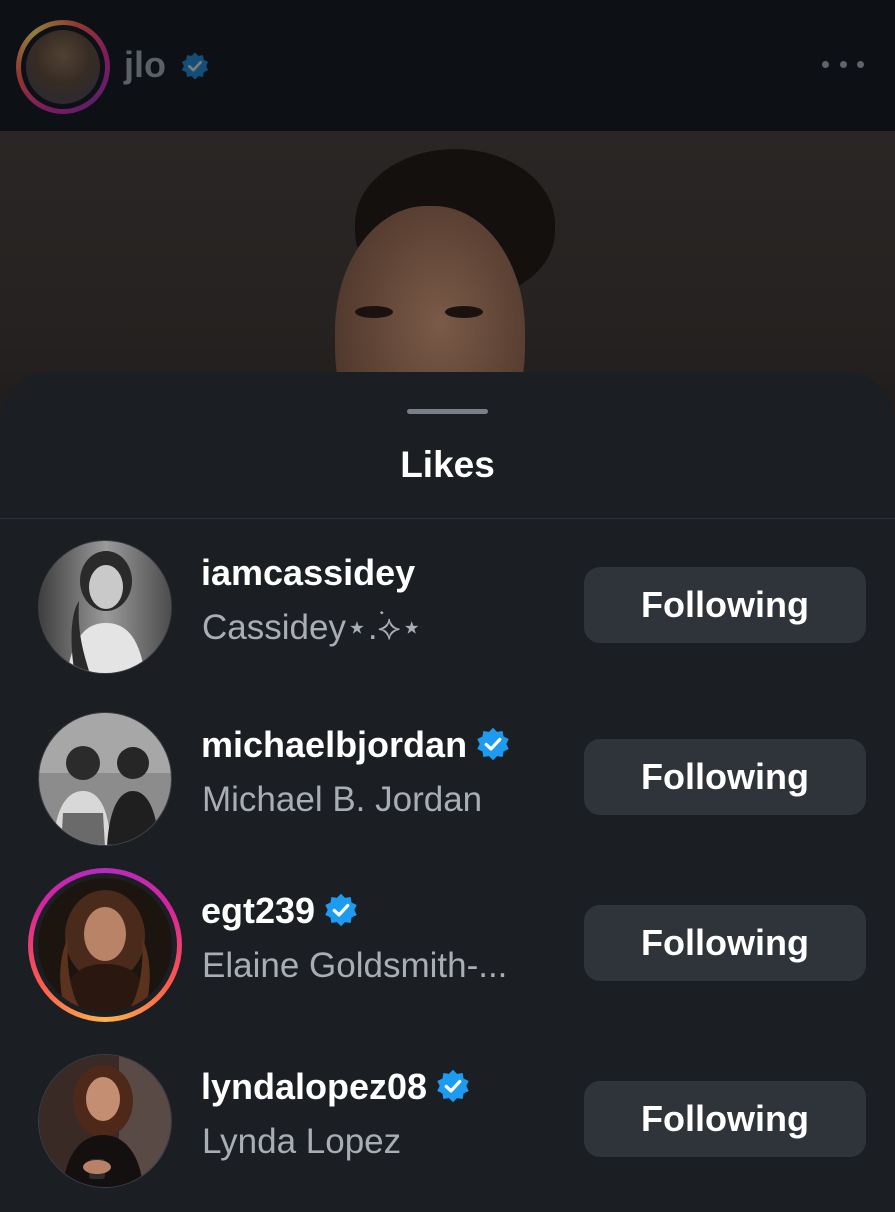 The height and width of the screenshot is (1212, 895). Describe the element at coordinates (312, 627) in the screenshot. I see `full-name: Cassidey⋆.࣪⟡⋆` at that location.